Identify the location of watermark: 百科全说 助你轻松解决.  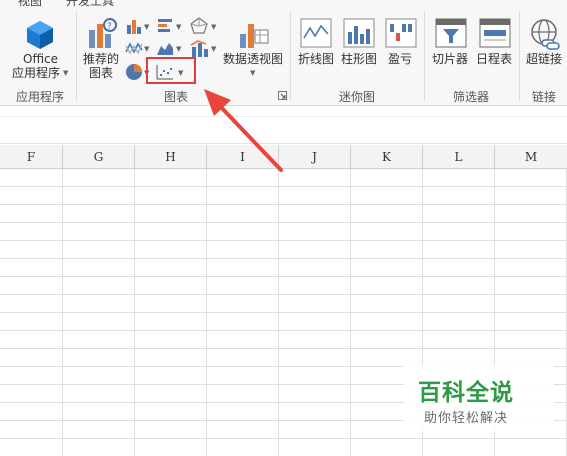
(479, 398).